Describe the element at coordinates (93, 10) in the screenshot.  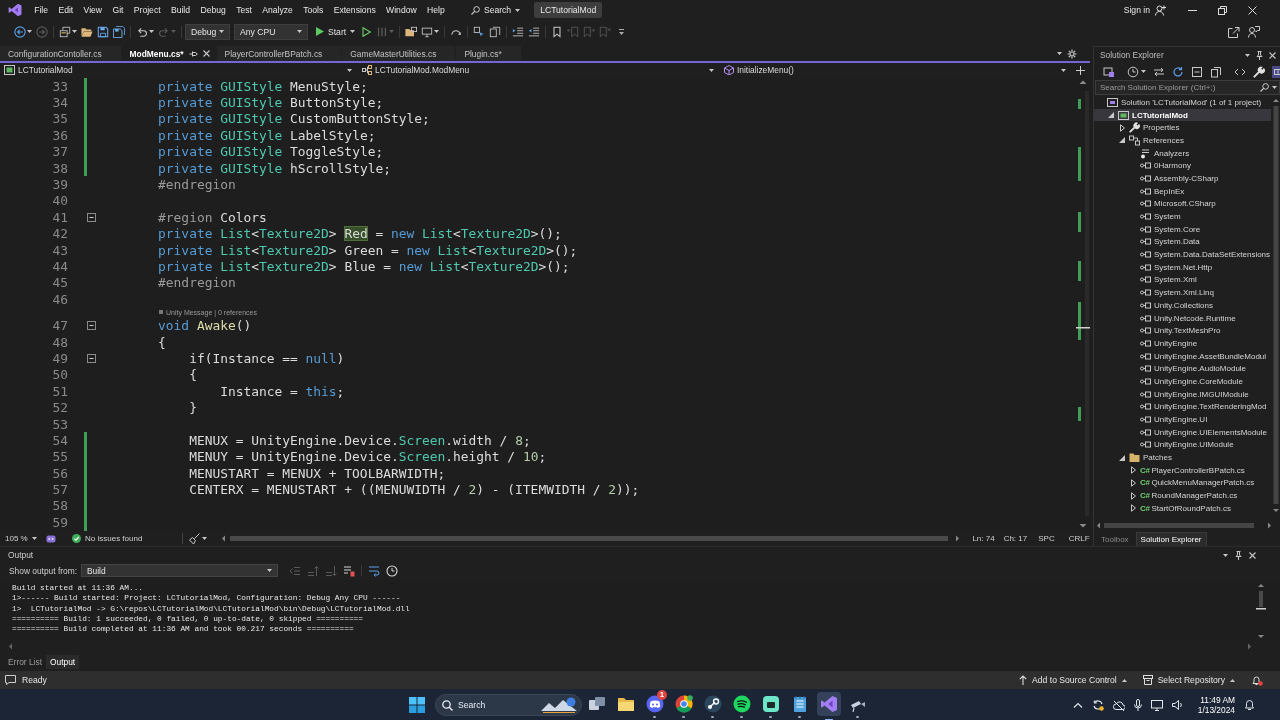
I see `menu-item: View` at that location.